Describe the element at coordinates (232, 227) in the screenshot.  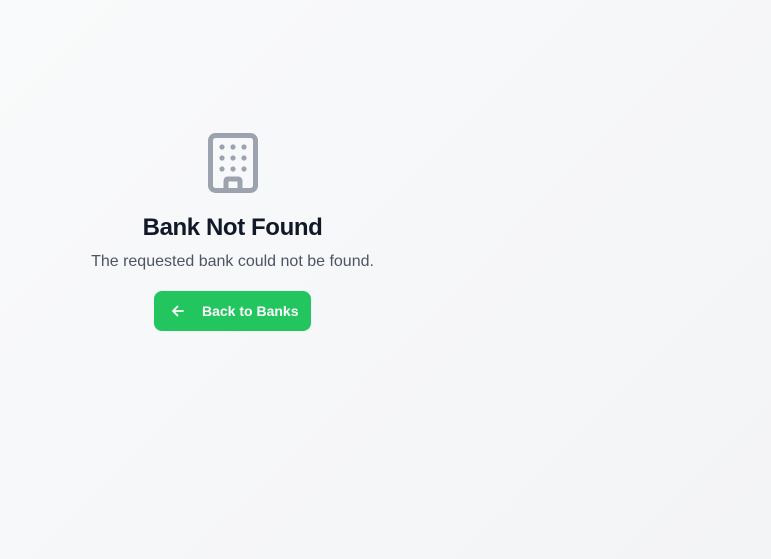
I see `page-title: Bank Not Found` at that location.